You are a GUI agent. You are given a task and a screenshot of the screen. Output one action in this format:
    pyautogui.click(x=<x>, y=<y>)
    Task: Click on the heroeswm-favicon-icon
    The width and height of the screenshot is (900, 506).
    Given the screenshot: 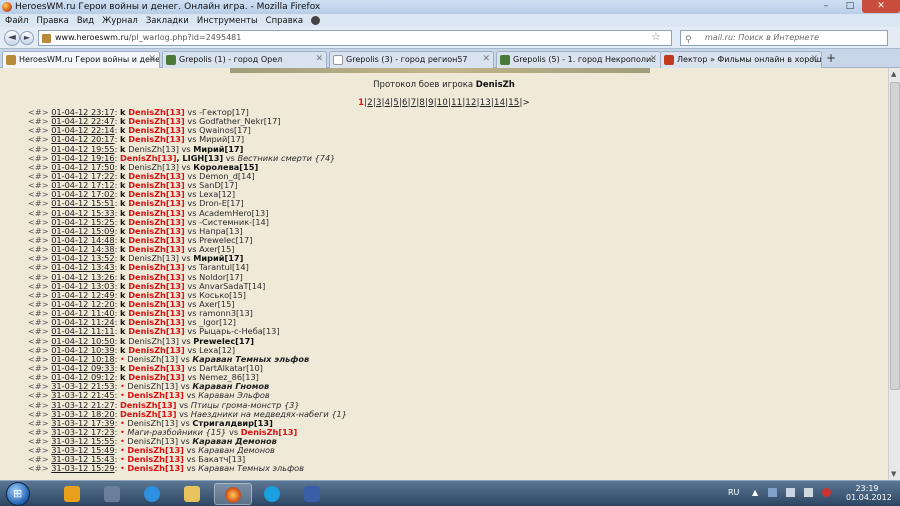 What is the action you would take?
    pyautogui.click(x=11, y=60)
    